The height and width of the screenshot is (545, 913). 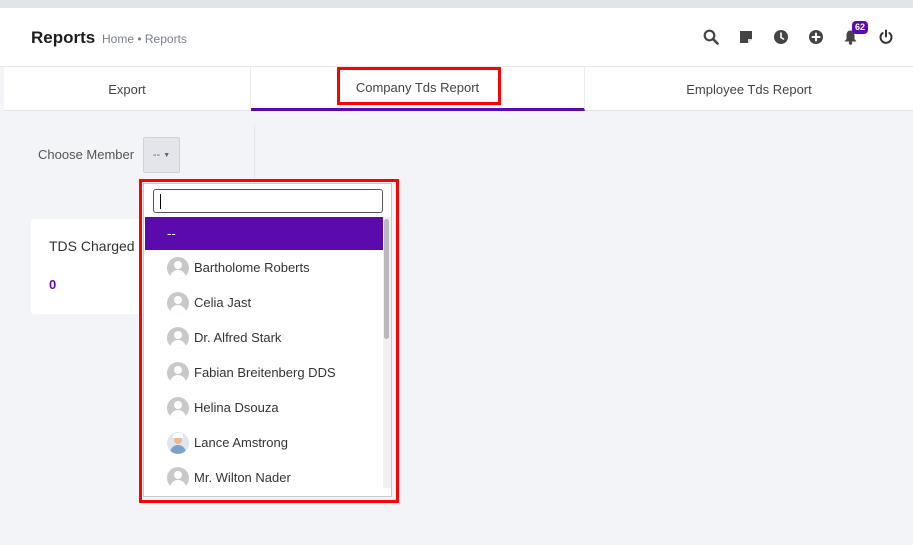 What do you see at coordinates (745, 37) in the screenshot?
I see `sticky-note-icon` at bounding box center [745, 37].